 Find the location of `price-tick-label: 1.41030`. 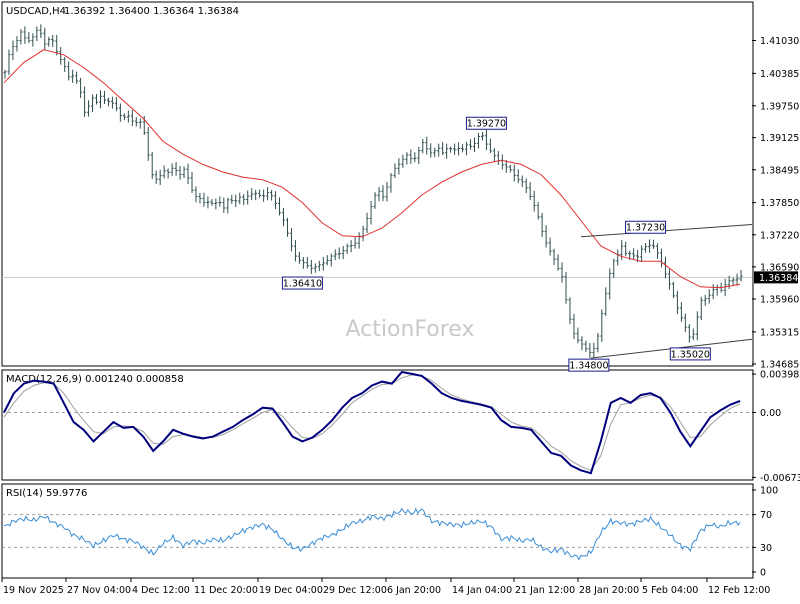

price-tick-label: 1.41030 is located at coordinates (779, 41).